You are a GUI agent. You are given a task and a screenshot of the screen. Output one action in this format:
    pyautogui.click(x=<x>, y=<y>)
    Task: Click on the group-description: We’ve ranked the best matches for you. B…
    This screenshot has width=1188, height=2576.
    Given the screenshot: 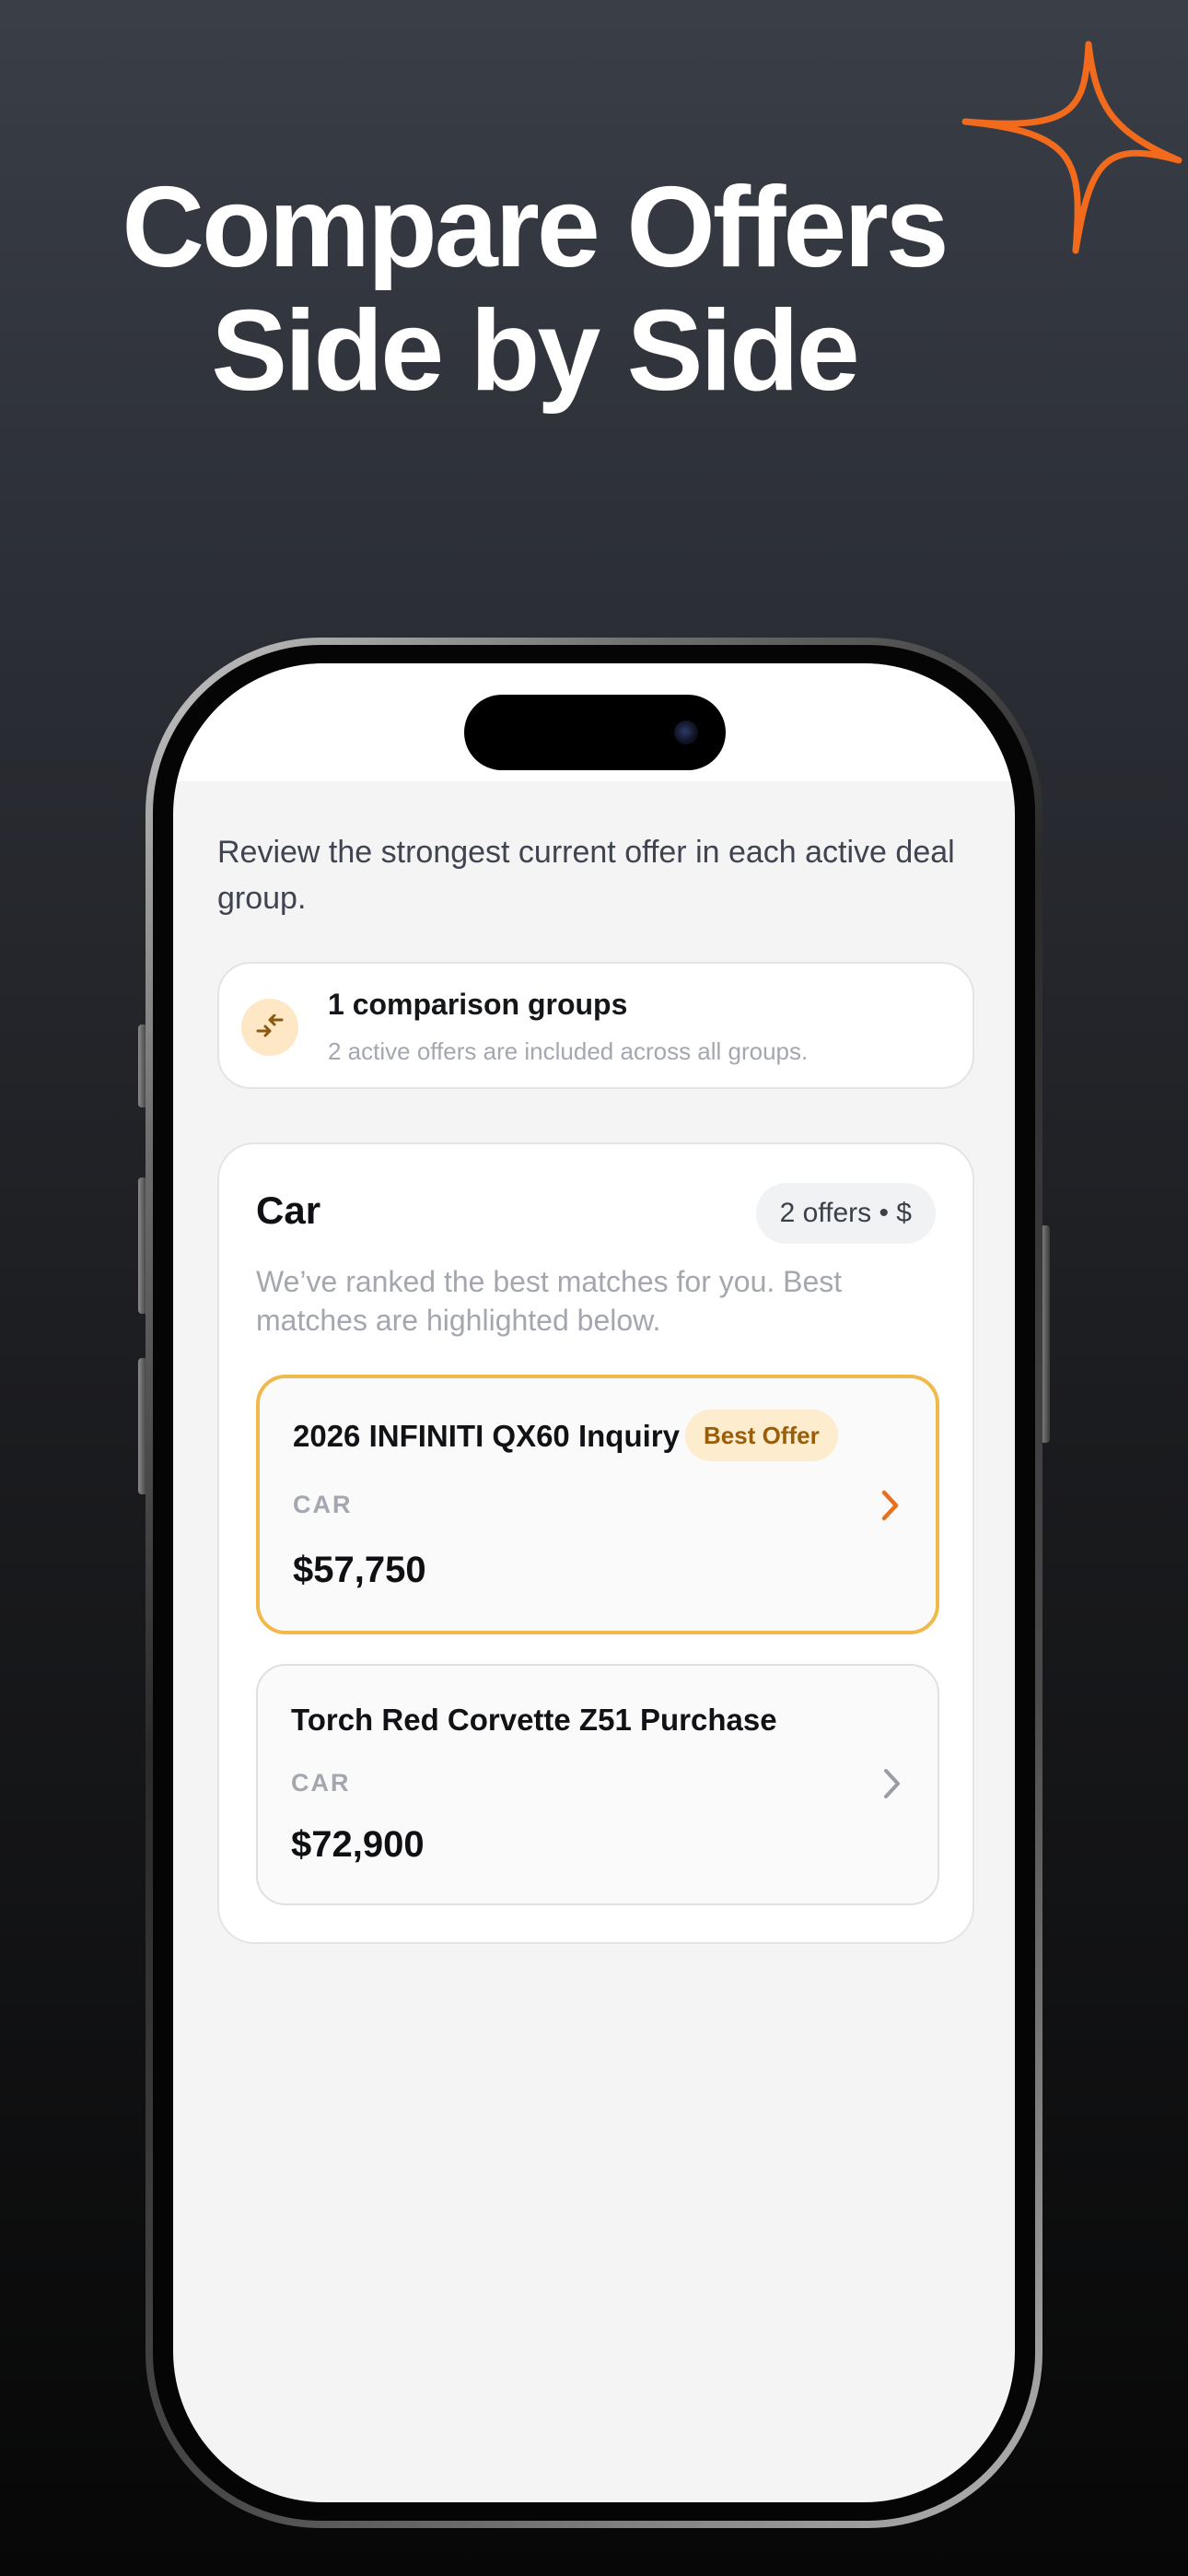 What is the action you would take?
    pyautogui.click(x=549, y=1301)
    